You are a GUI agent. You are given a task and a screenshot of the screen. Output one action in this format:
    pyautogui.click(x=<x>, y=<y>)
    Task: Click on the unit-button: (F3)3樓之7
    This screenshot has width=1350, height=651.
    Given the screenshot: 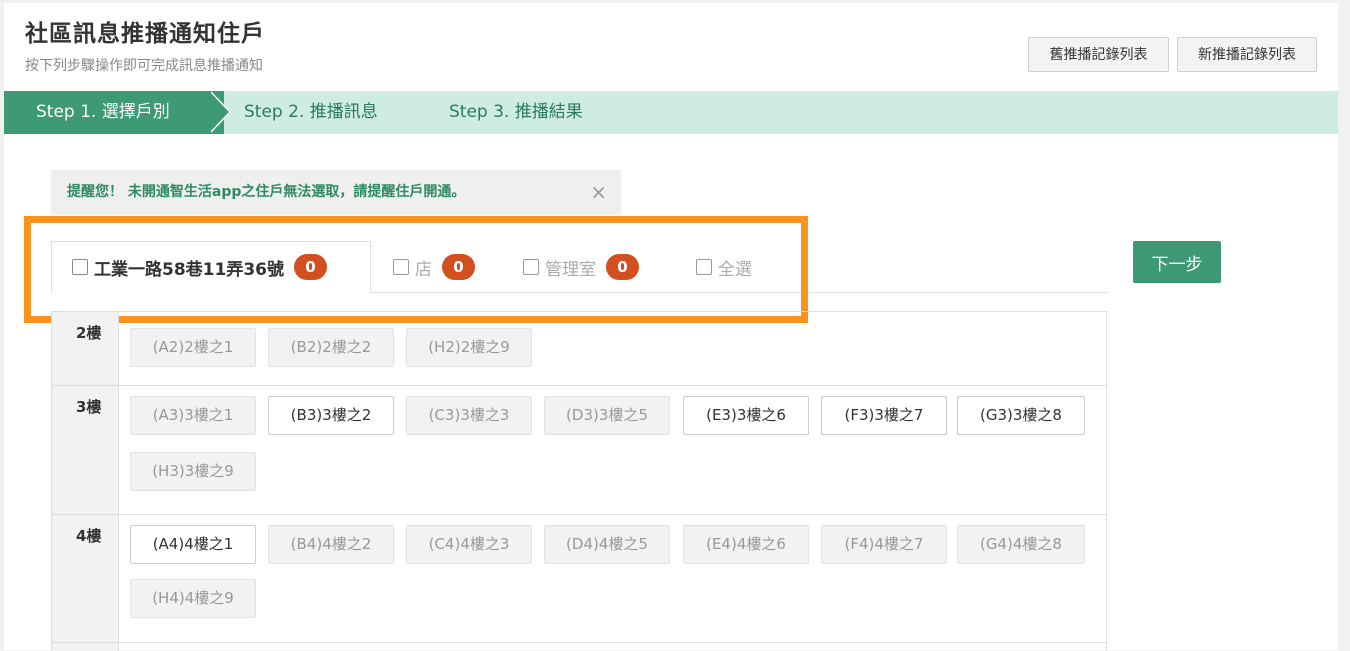 What is the action you would take?
    pyautogui.click(x=884, y=415)
    